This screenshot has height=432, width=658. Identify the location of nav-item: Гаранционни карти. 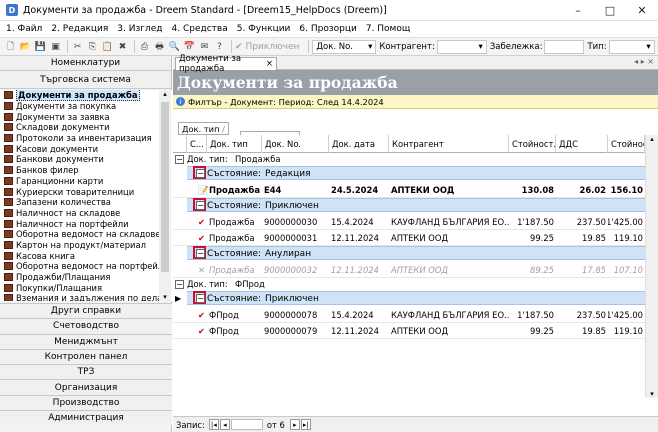
(86, 181).